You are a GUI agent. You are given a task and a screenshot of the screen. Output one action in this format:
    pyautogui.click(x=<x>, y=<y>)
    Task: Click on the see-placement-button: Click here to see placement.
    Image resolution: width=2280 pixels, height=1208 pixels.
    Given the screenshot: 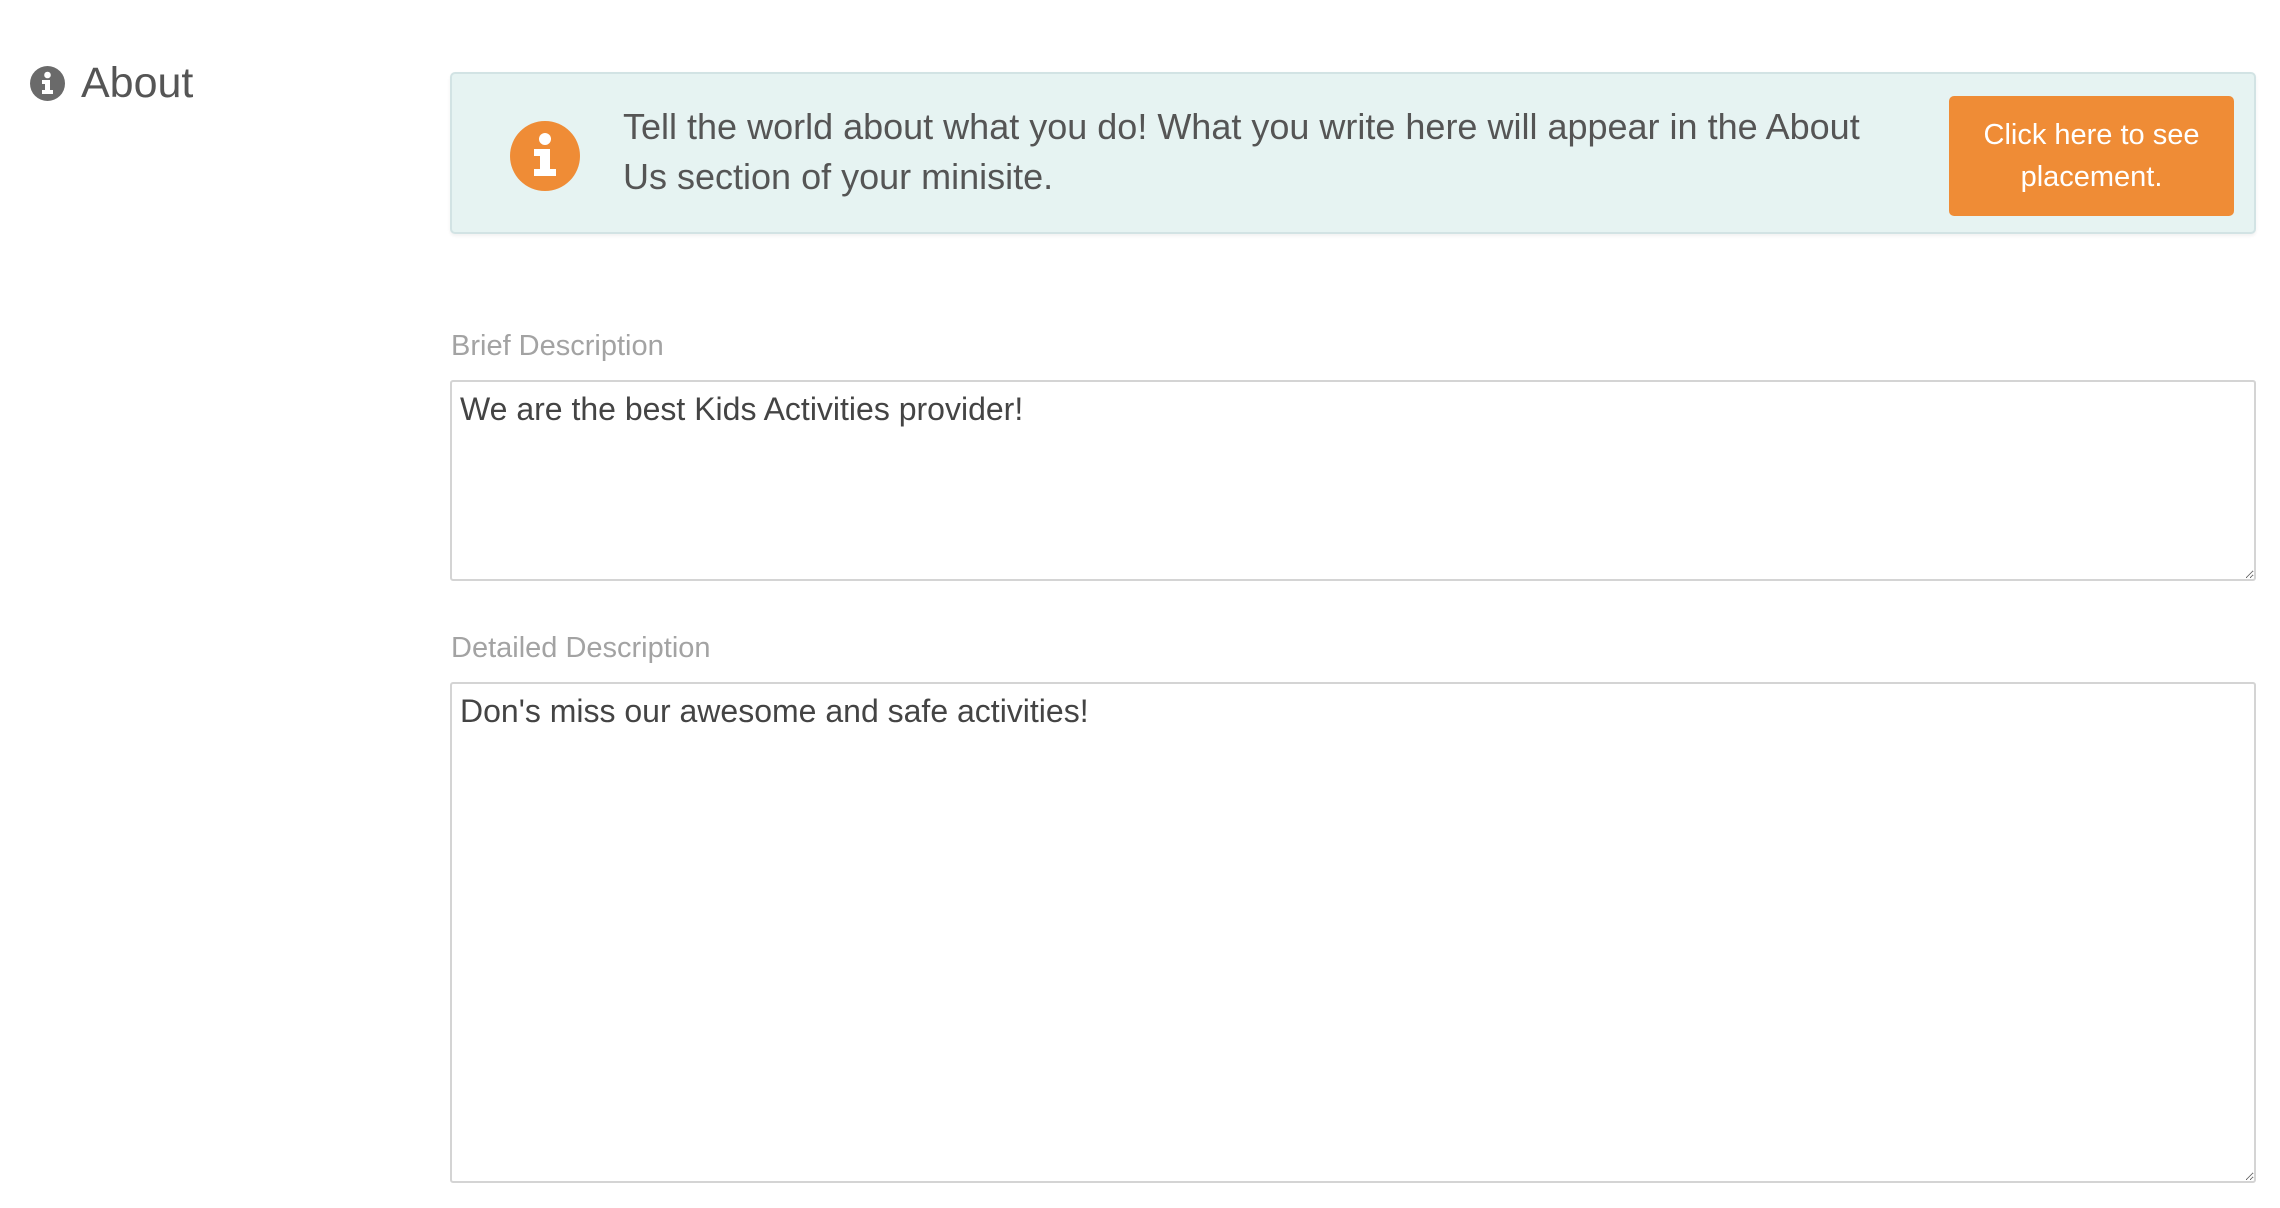 What is the action you would take?
    pyautogui.click(x=2091, y=156)
    